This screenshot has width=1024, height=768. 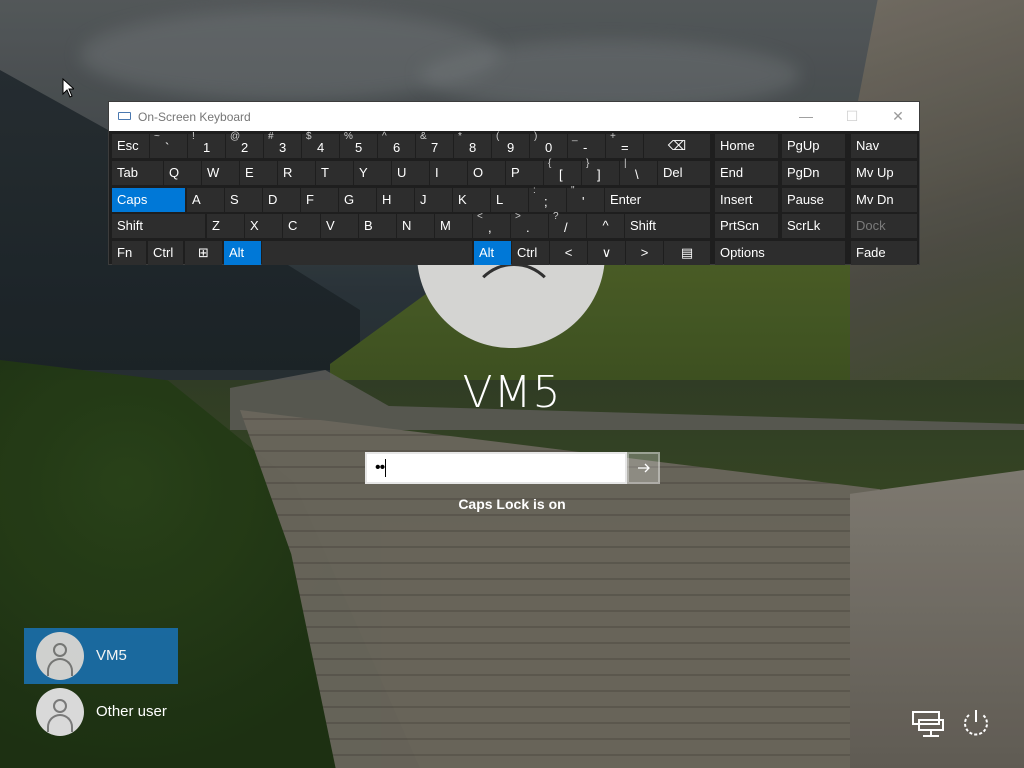 What do you see at coordinates (529, 224) in the screenshot?
I see `key-symbol: >.` at bounding box center [529, 224].